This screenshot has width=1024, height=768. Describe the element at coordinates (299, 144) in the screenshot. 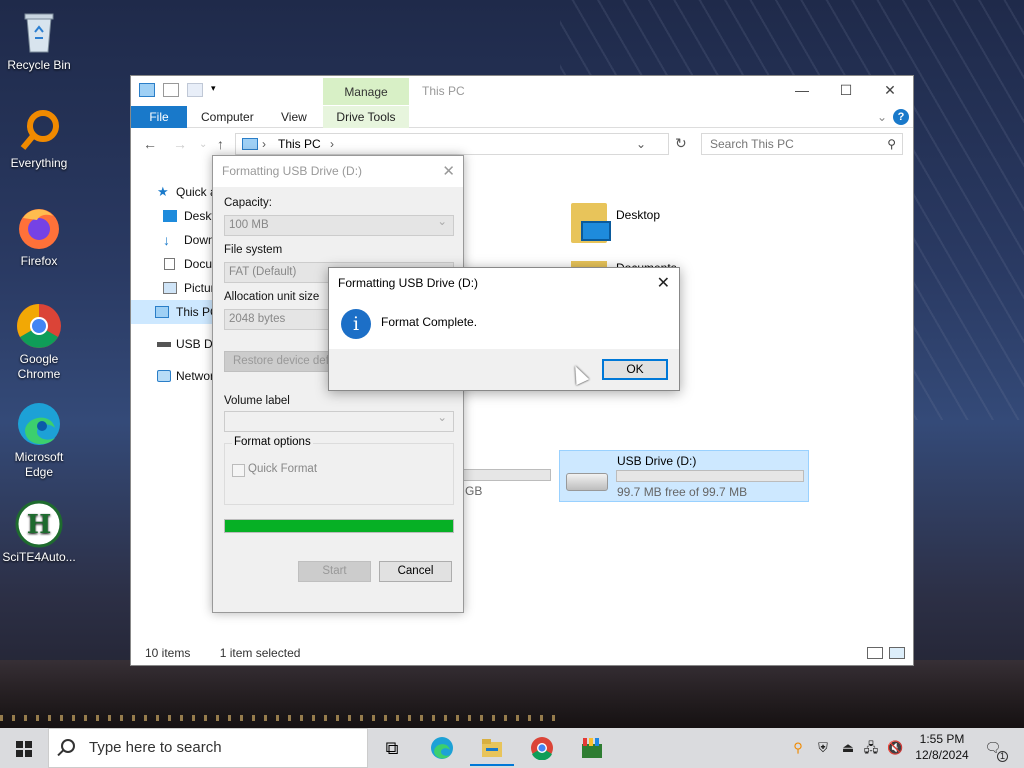

I see `breadcrumb: This PC` at that location.